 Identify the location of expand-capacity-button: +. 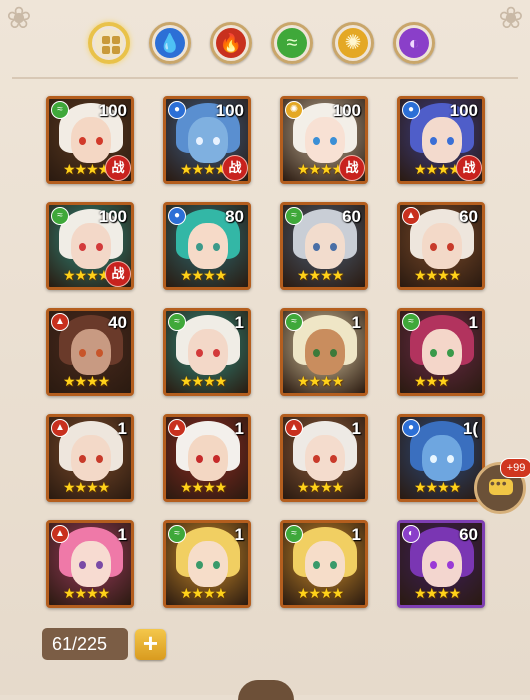
(150, 644).